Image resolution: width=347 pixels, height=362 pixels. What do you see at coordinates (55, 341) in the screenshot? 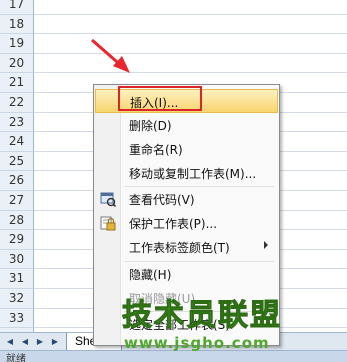
I see `last-sheet-nav-icon: ▶` at bounding box center [55, 341].